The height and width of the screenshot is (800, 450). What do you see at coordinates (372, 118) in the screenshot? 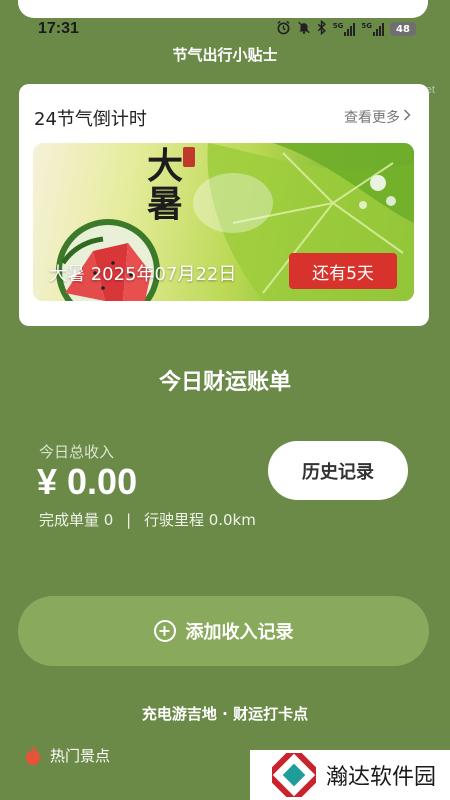
I see `view-more-label: 查看更多` at bounding box center [372, 118].